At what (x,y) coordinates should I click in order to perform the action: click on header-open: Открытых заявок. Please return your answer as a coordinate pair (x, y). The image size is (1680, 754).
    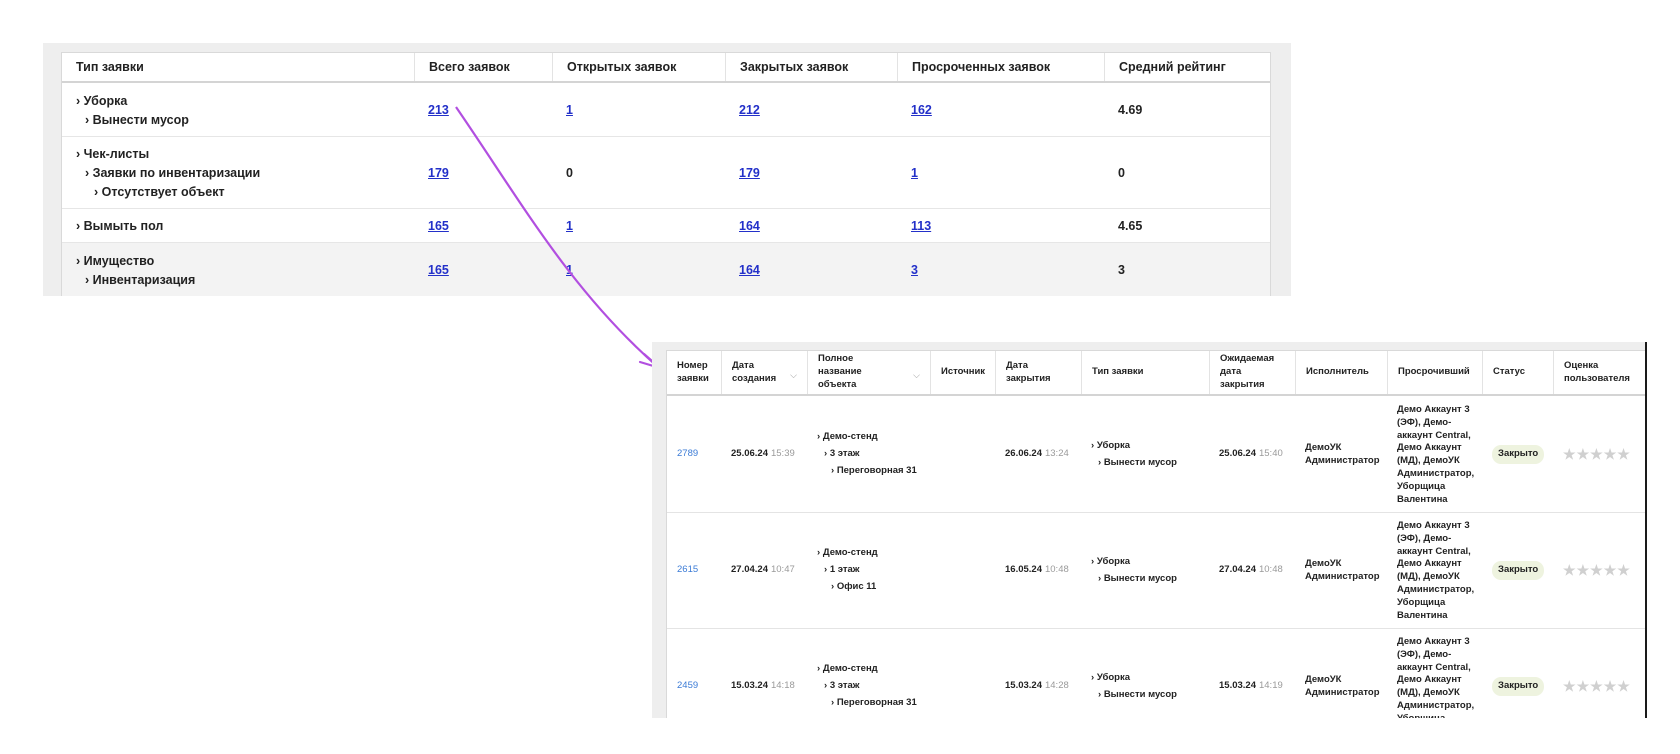
    Looking at the image, I should click on (638, 67).